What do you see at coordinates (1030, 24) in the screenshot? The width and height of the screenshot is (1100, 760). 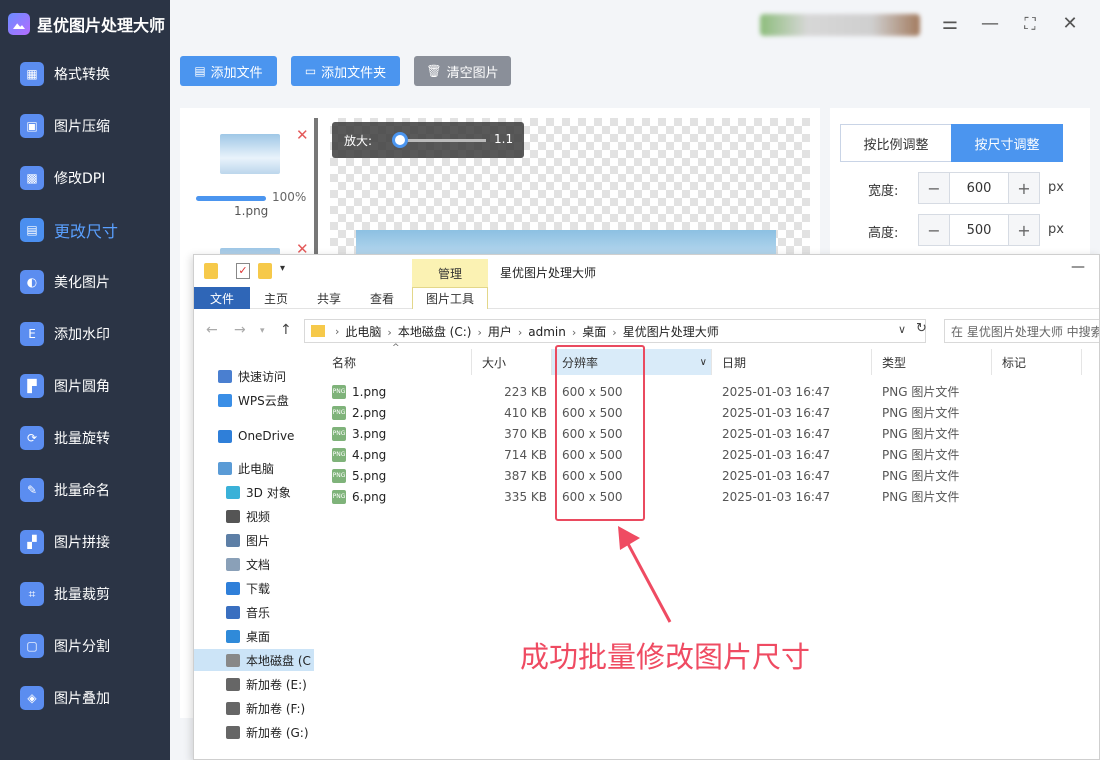 I see `maximize-icon: ⛶` at bounding box center [1030, 24].